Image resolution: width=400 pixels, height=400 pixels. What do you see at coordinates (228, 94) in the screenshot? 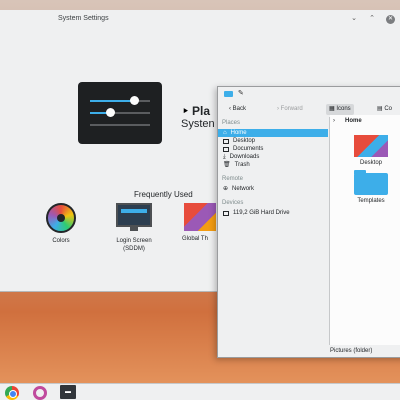
I see `folder-icon` at bounding box center [228, 94].